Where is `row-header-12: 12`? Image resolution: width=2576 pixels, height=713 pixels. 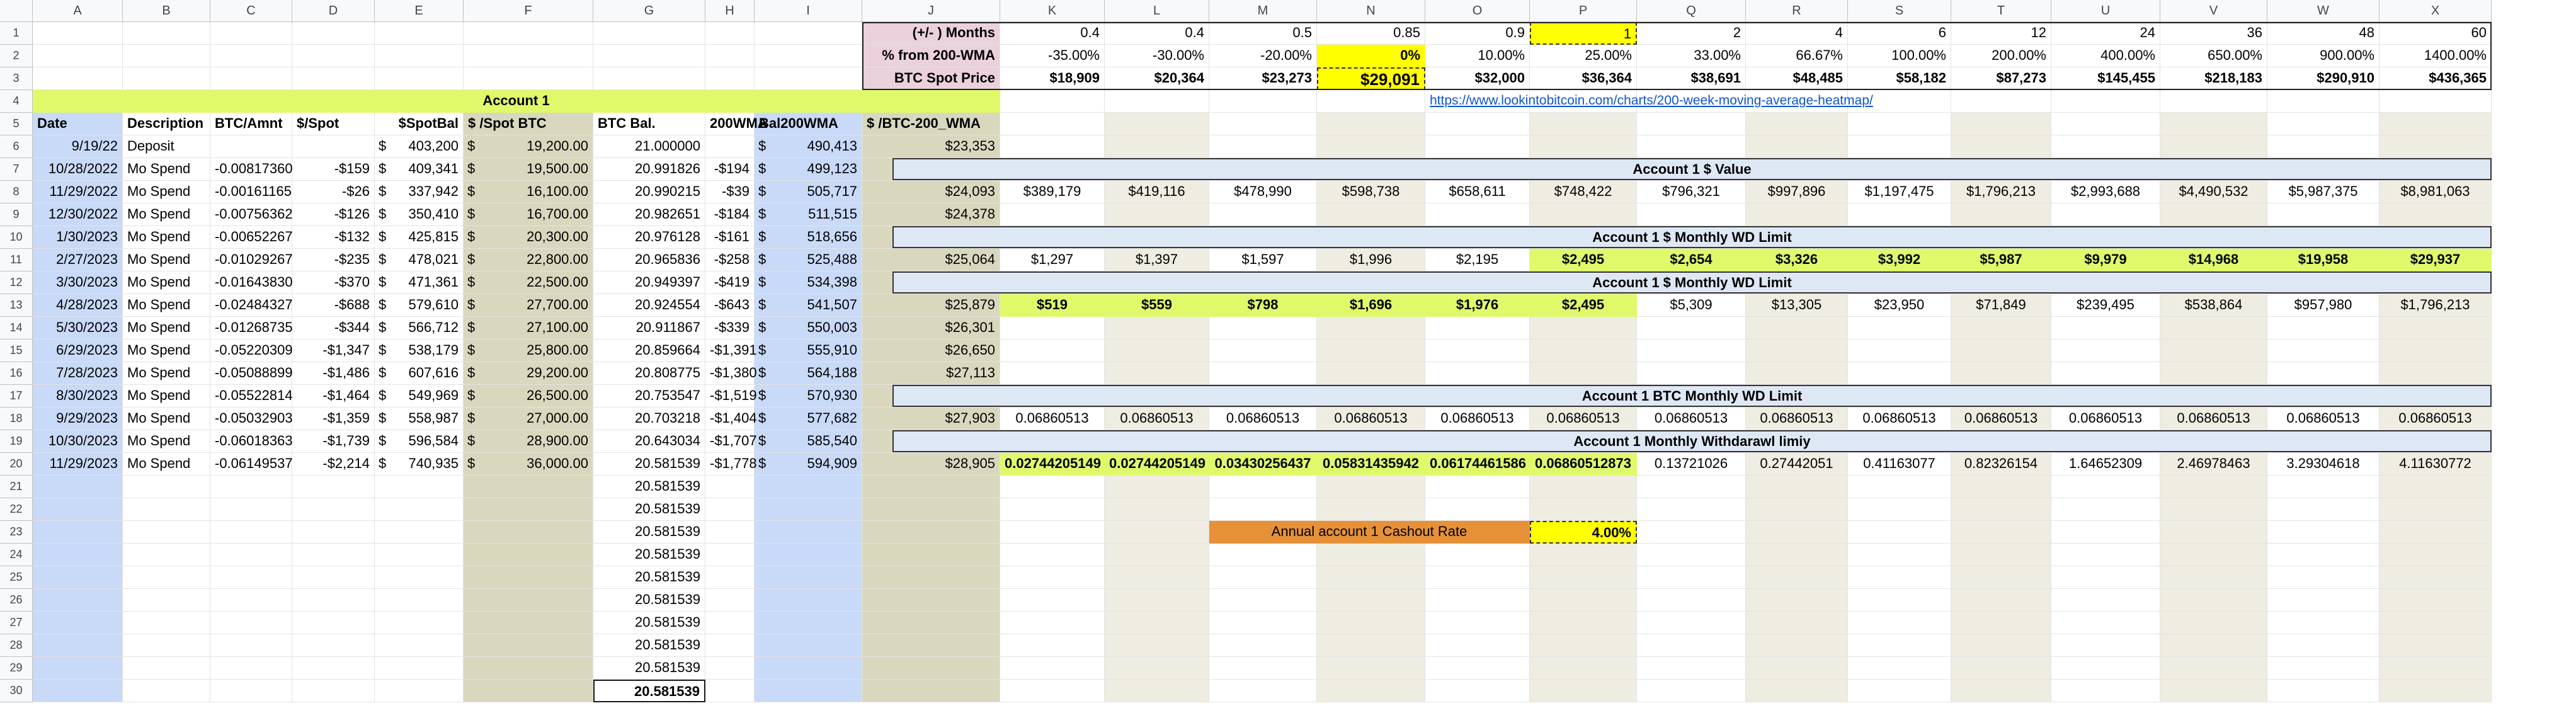
row-header-12: 12 is located at coordinates (16, 282).